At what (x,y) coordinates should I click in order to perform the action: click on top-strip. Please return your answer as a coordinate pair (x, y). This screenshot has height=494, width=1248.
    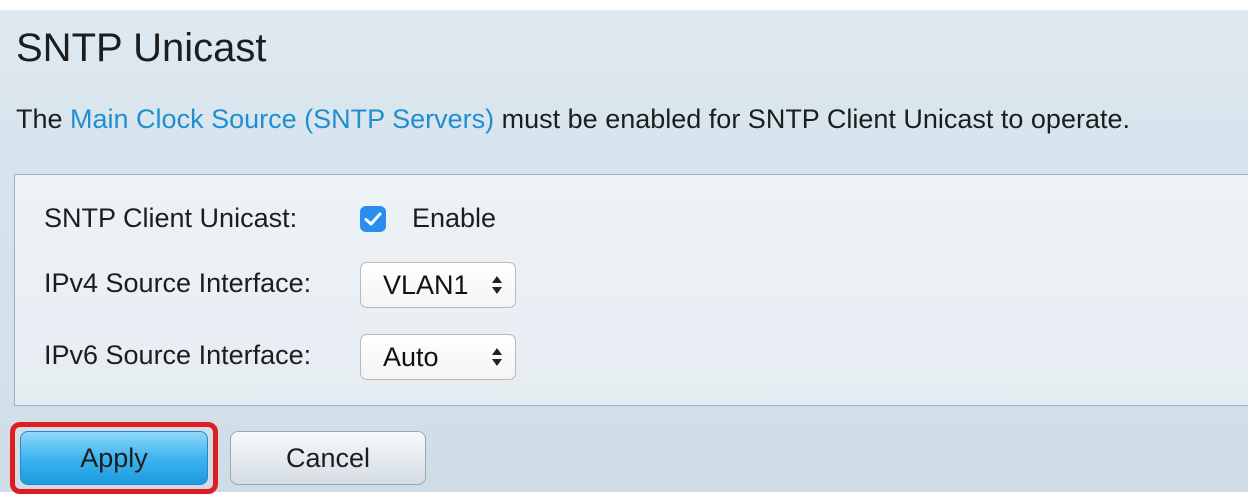
    Looking at the image, I should click on (624, 5).